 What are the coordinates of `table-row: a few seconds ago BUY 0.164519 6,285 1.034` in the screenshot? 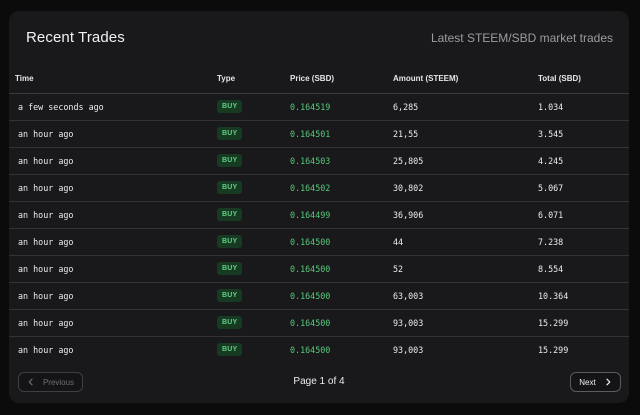 It's located at (319, 107).